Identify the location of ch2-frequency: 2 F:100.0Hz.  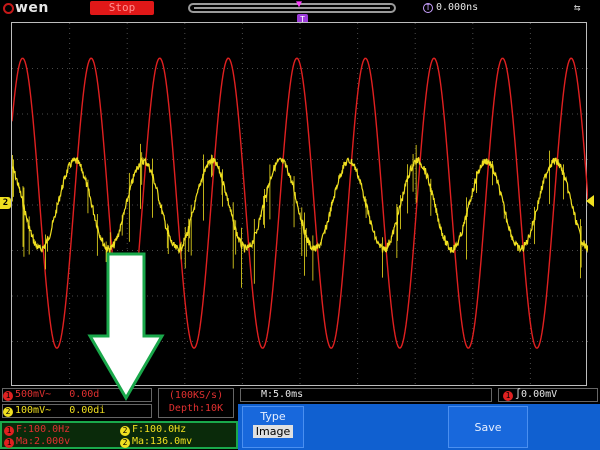
(153, 430).